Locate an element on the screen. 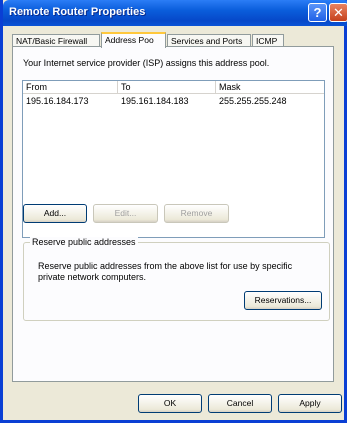 Image resolution: width=347 pixels, height=423 pixels. title-bar: Remote Router Properties ? ✕ is located at coordinates (175, 13).